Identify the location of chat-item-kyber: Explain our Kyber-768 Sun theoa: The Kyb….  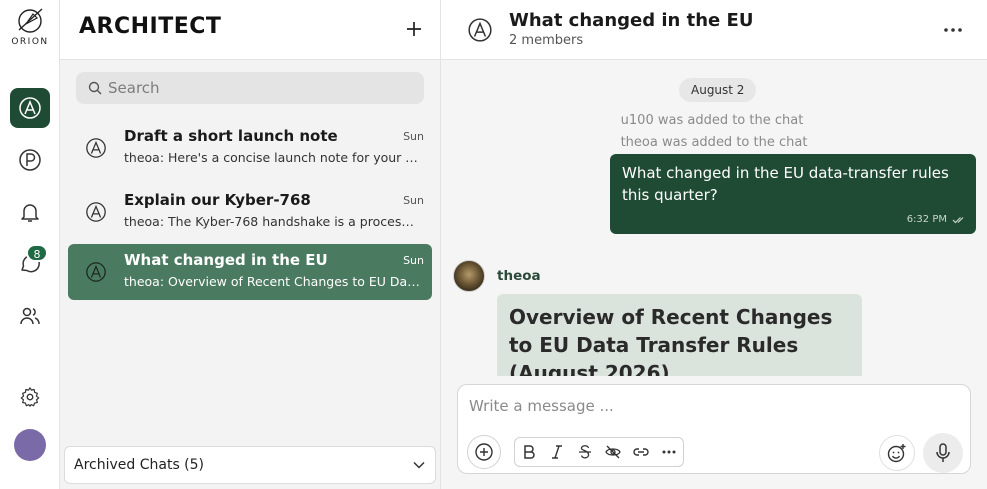
(250, 212).